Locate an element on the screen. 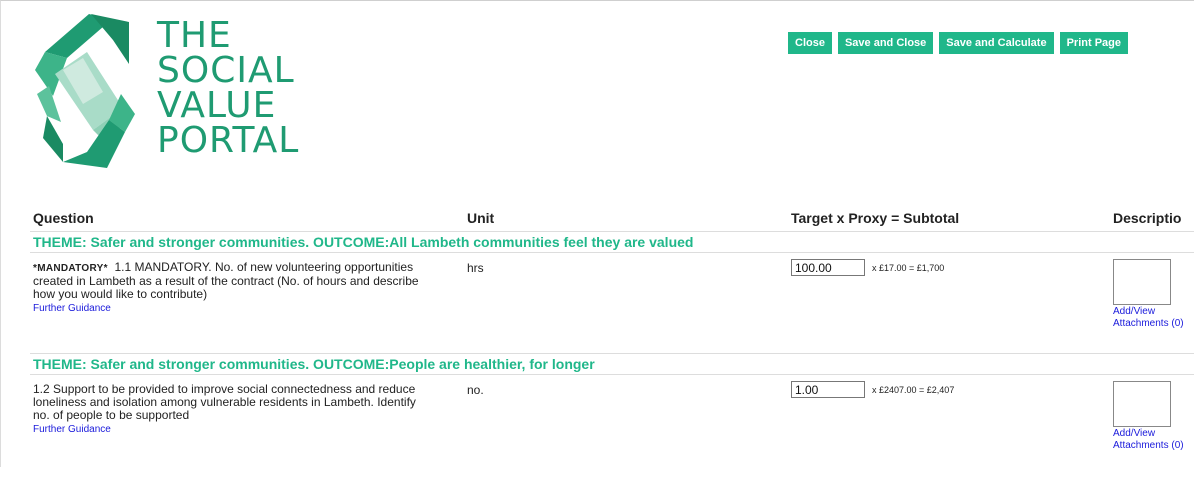  proxy-calculation: x £17.00 = £1,700 is located at coordinates (908, 267).